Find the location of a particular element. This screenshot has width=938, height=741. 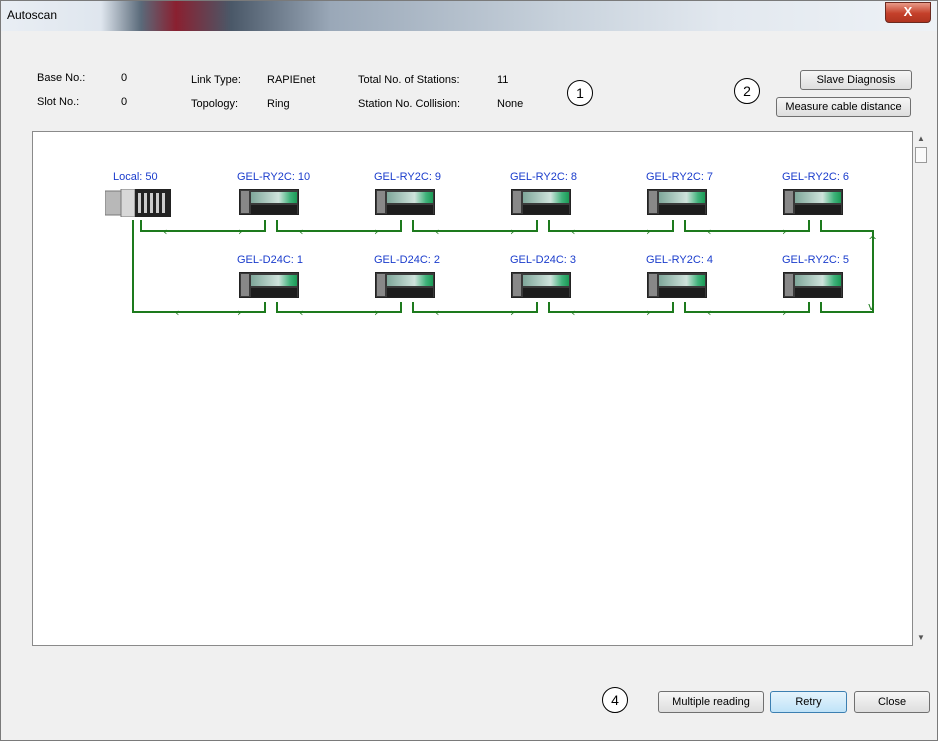

slave-diagnosis-button: Slave Diagnosis is located at coordinates (856, 80).